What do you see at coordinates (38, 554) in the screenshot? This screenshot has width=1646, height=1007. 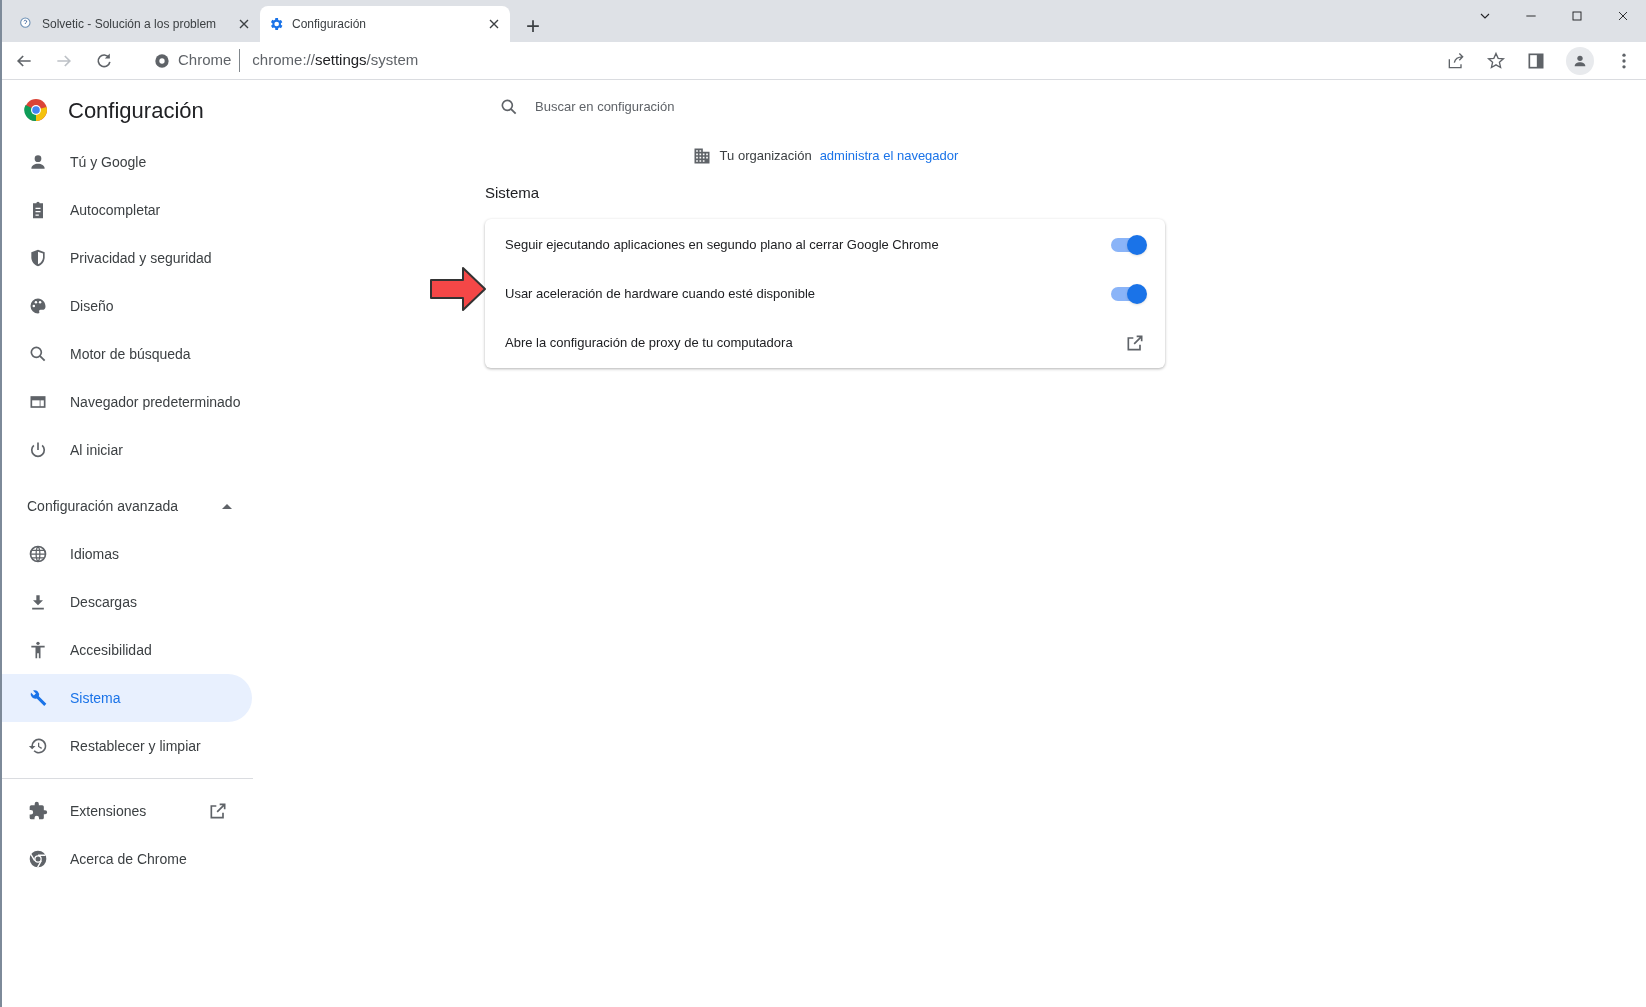 I see `globe-icon` at bounding box center [38, 554].